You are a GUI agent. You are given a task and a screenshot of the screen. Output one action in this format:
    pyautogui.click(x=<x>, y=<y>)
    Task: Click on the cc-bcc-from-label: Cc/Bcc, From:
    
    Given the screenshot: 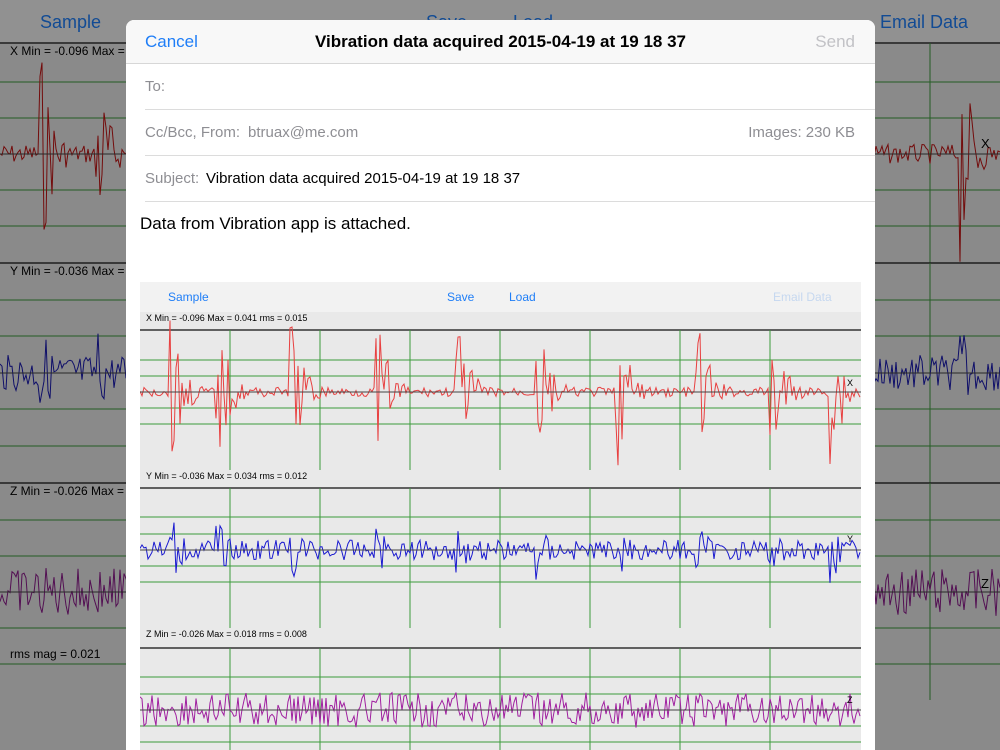 What is the action you would take?
    pyautogui.click(x=193, y=132)
    